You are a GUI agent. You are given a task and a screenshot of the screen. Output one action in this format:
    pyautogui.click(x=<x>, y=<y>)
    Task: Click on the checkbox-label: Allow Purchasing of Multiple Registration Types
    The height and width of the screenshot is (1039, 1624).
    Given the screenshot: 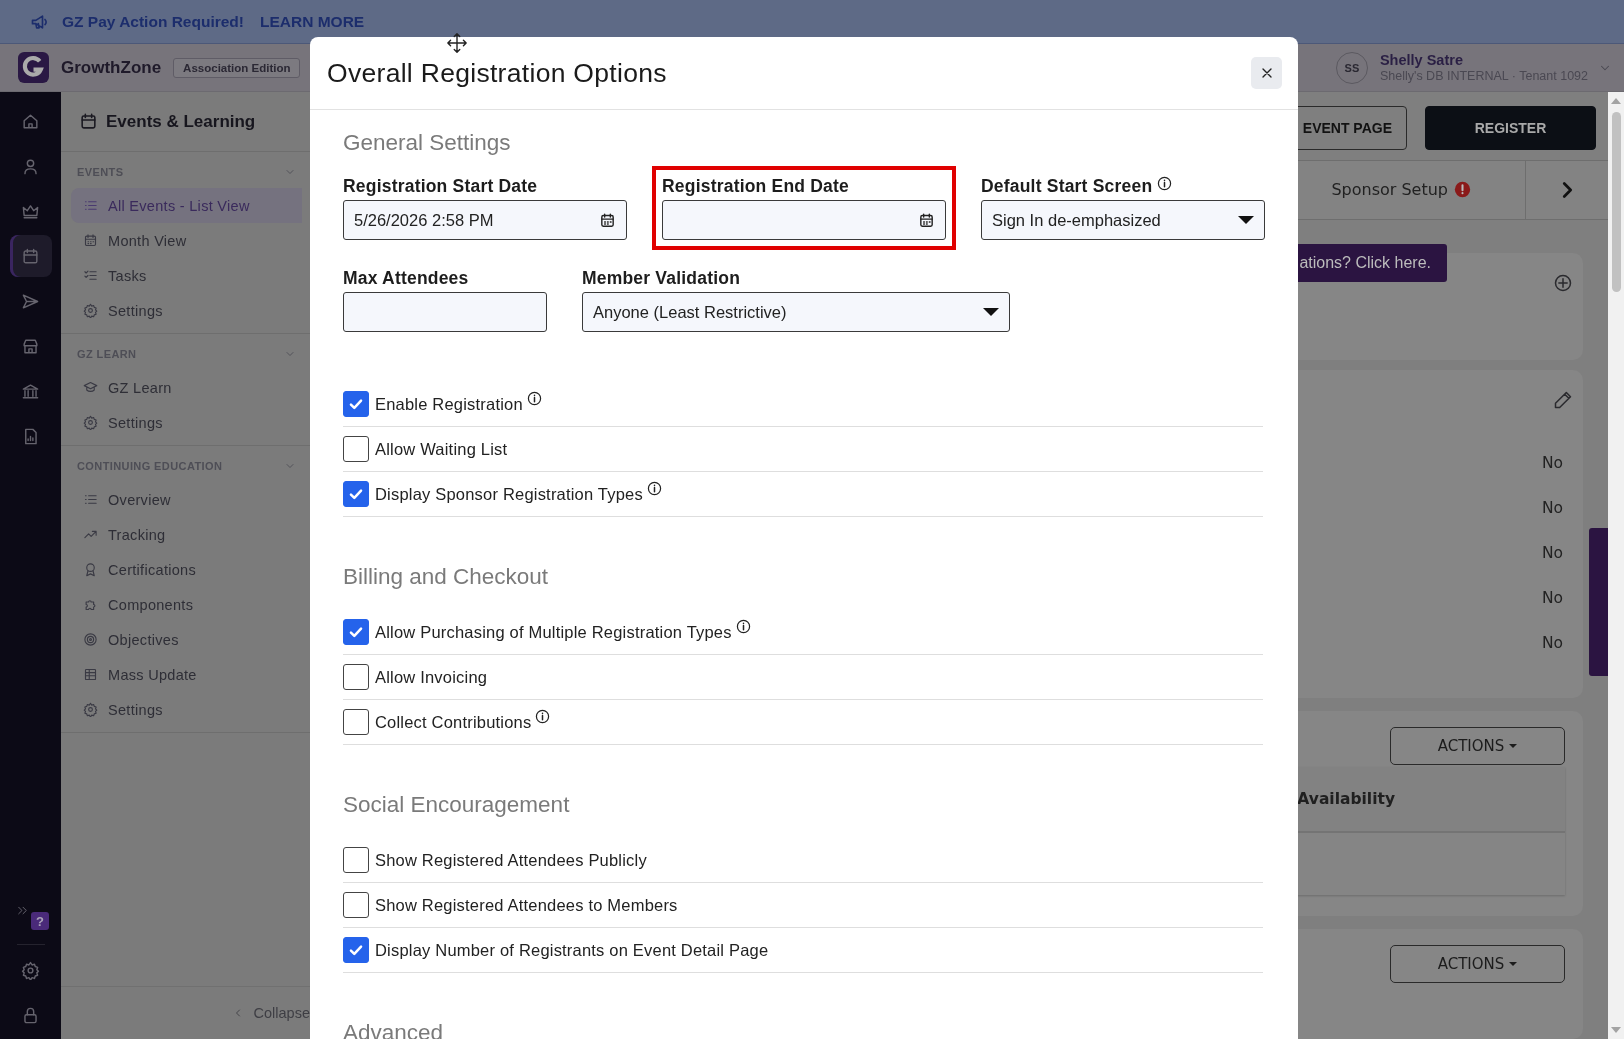 What is the action you would take?
    pyautogui.click(x=553, y=632)
    